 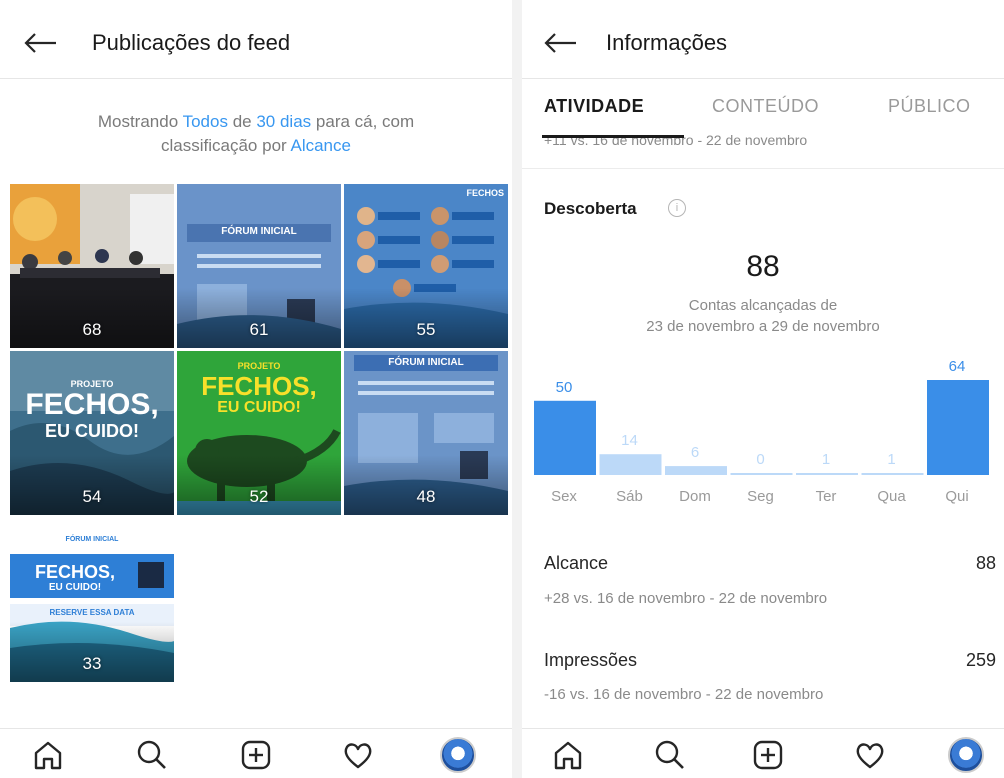 I want to click on bar-sáb, so click(x=630, y=464).